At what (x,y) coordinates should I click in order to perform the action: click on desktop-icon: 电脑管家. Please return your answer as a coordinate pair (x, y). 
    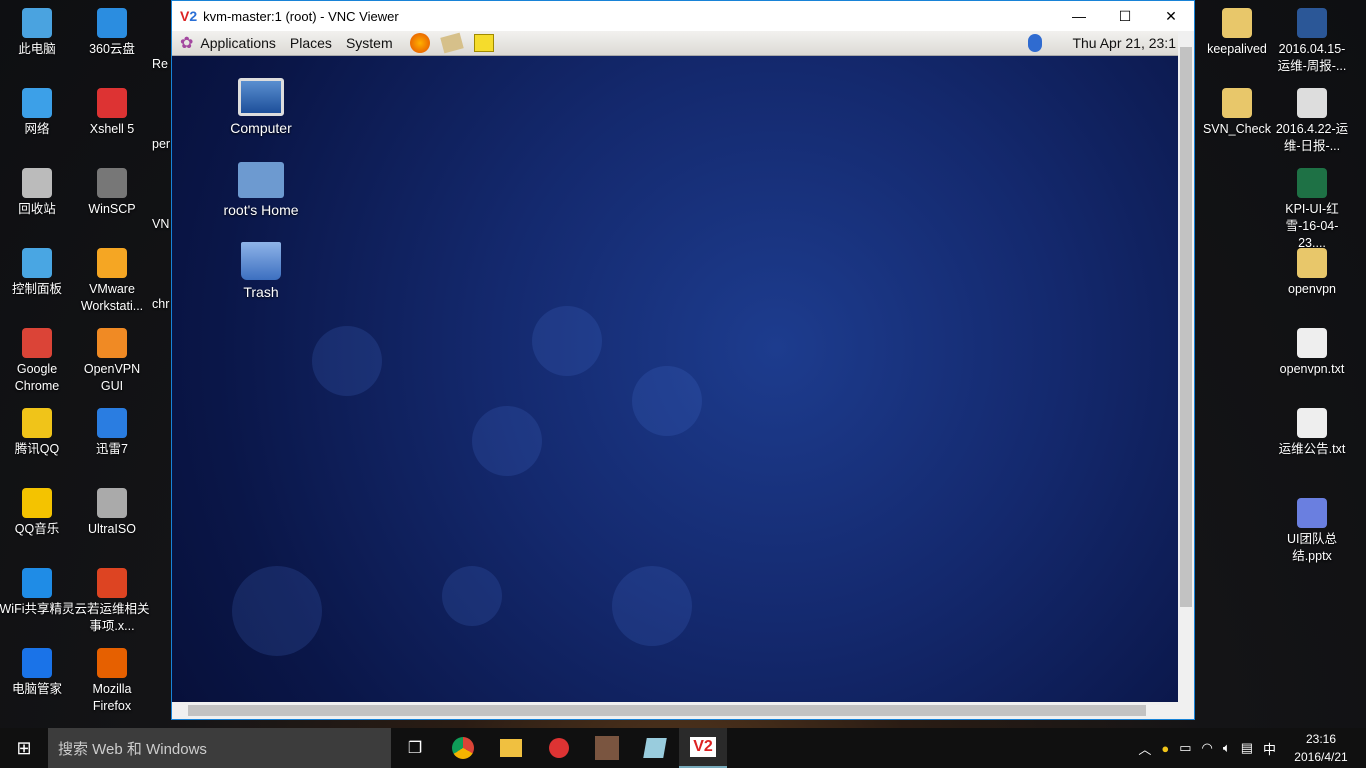
    Looking at the image, I should click on (37, 673).